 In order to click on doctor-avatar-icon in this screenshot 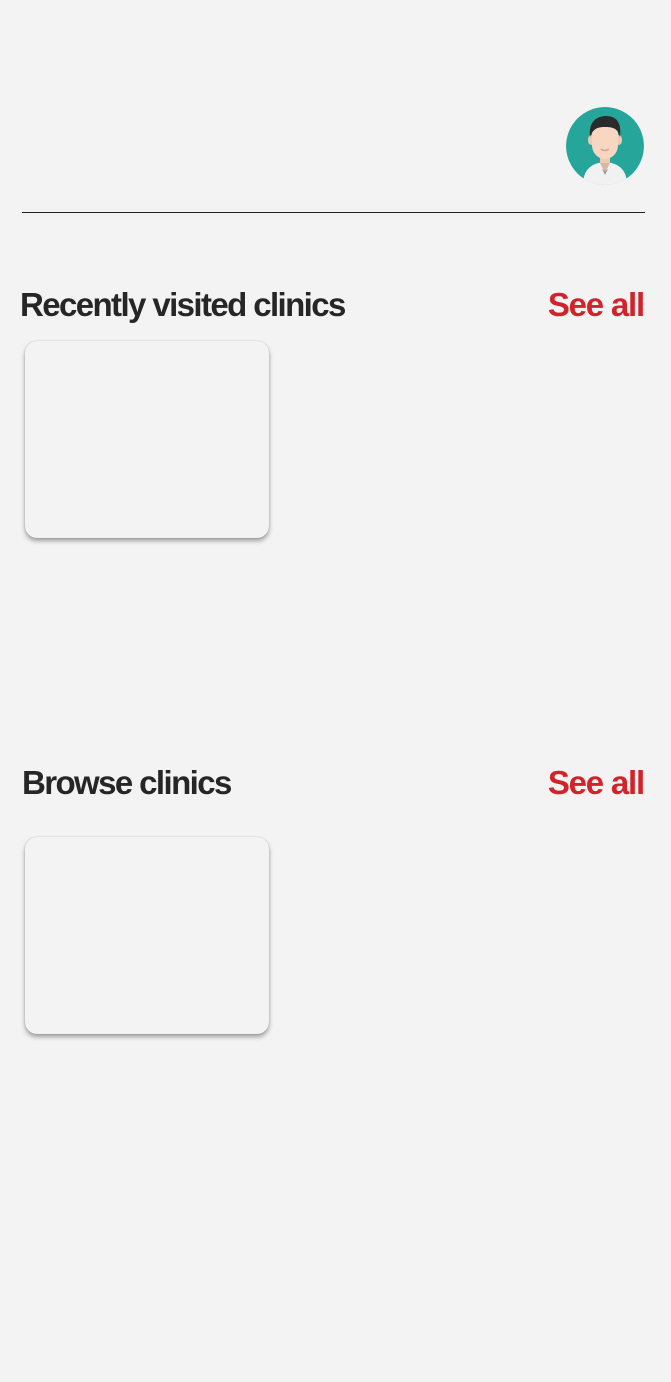, I will do `click(605, 146)`.